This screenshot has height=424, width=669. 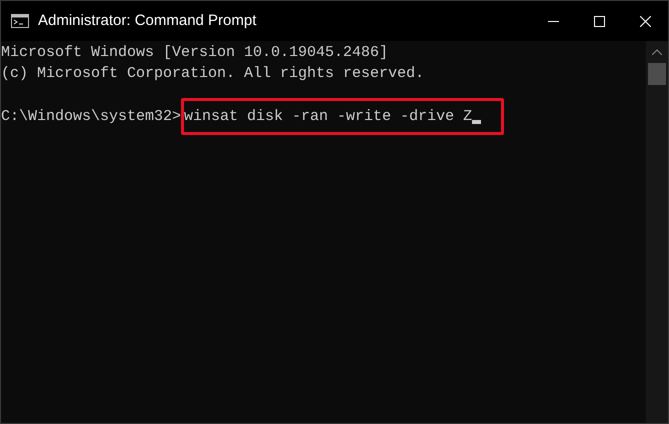 I want to click on command-input: winsat disk -ran -write -drive Z, so click(x=342, y=116).